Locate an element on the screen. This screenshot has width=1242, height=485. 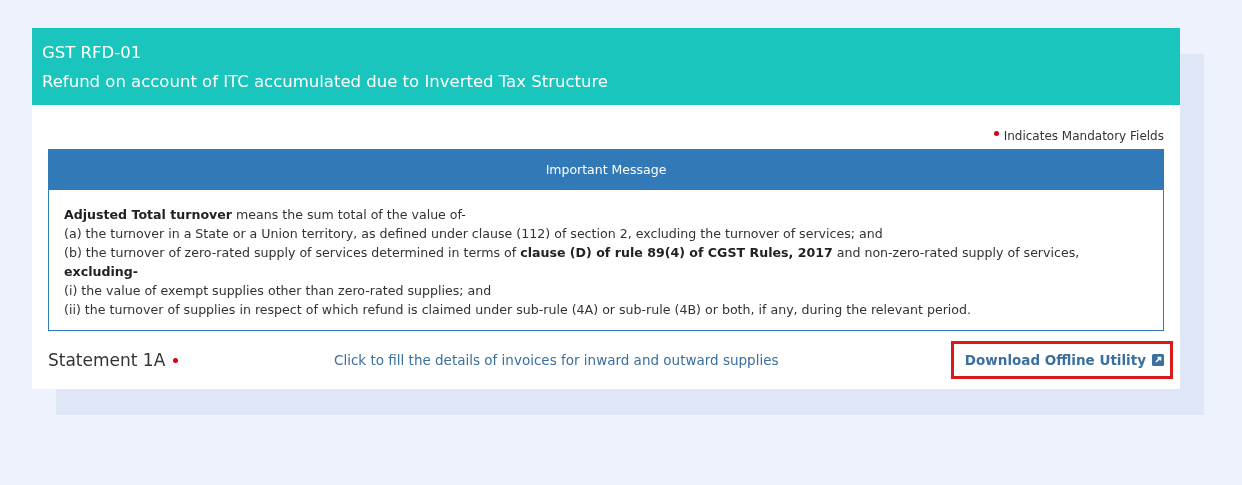
form-title: Refund on account of ITC accumulated due to Inverted Tax Structure is located at coordinates (325, 81).